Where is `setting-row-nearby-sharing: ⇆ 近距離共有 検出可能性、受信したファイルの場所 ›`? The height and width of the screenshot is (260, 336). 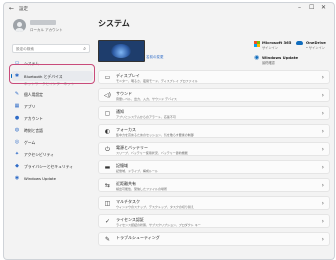 setting-row-nearby-sharing: ⇆ 近距離共有 検出可能性、受信したファイルの場所 › is located at coordinates (214, 185).